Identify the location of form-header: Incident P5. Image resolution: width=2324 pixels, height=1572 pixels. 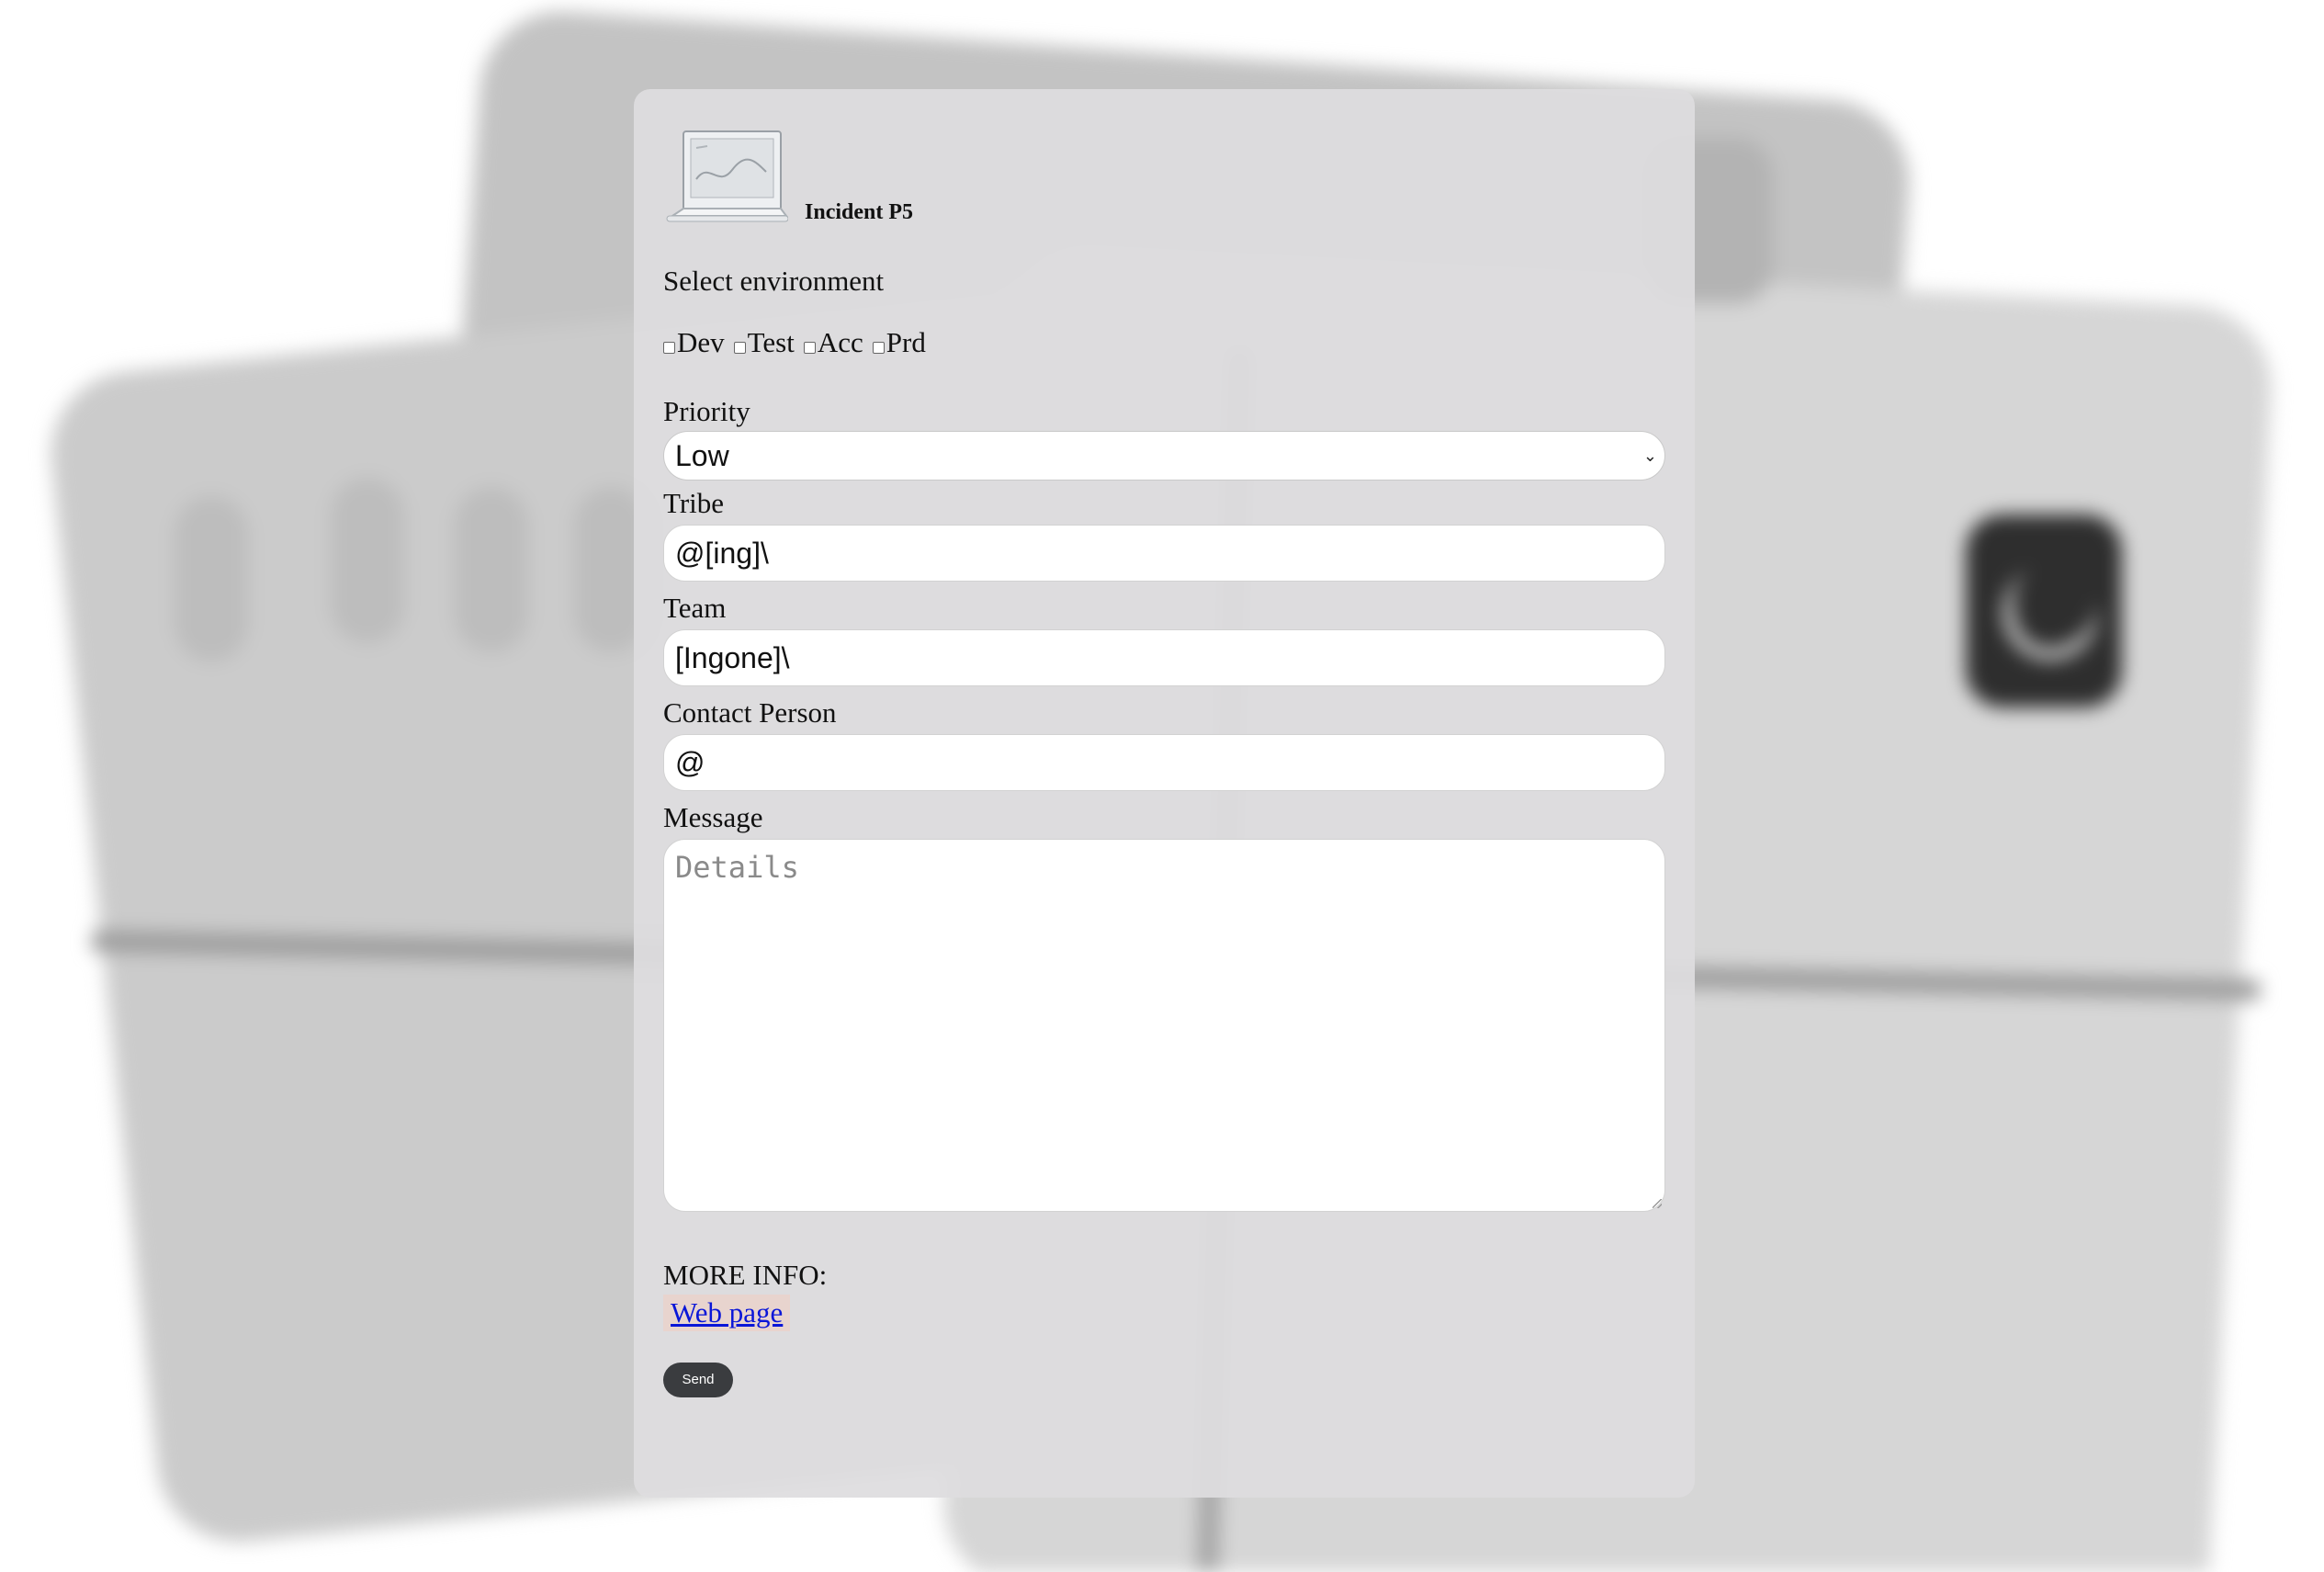
(1164, 175).